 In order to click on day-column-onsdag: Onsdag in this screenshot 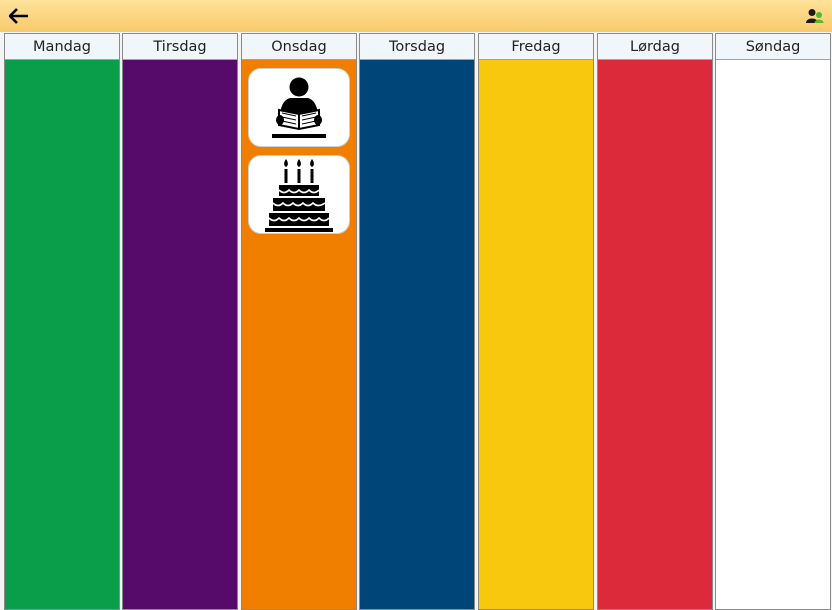, I will do `click(299, 321)`.